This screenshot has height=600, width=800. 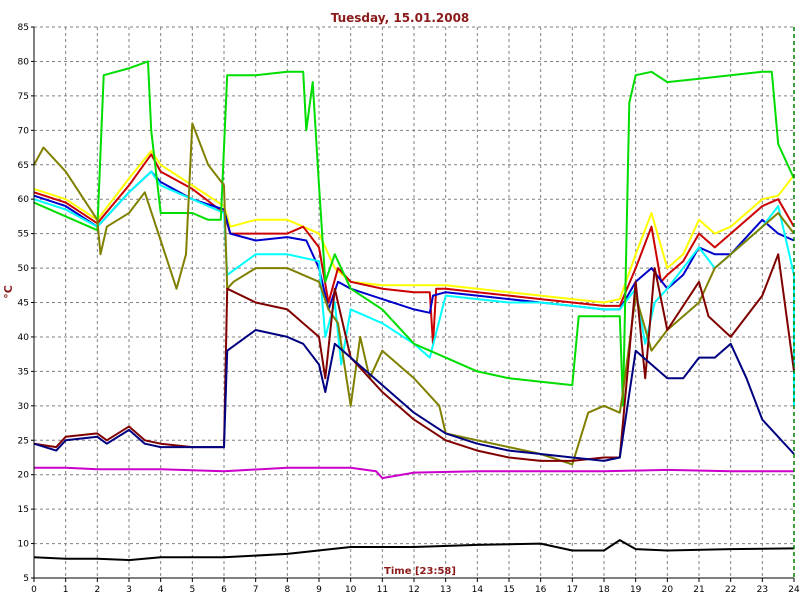 What do you see at coordinates (66, 590) in the screenshot?
I see `x-tick-label-1: 1` at bounding box center [66, 590].